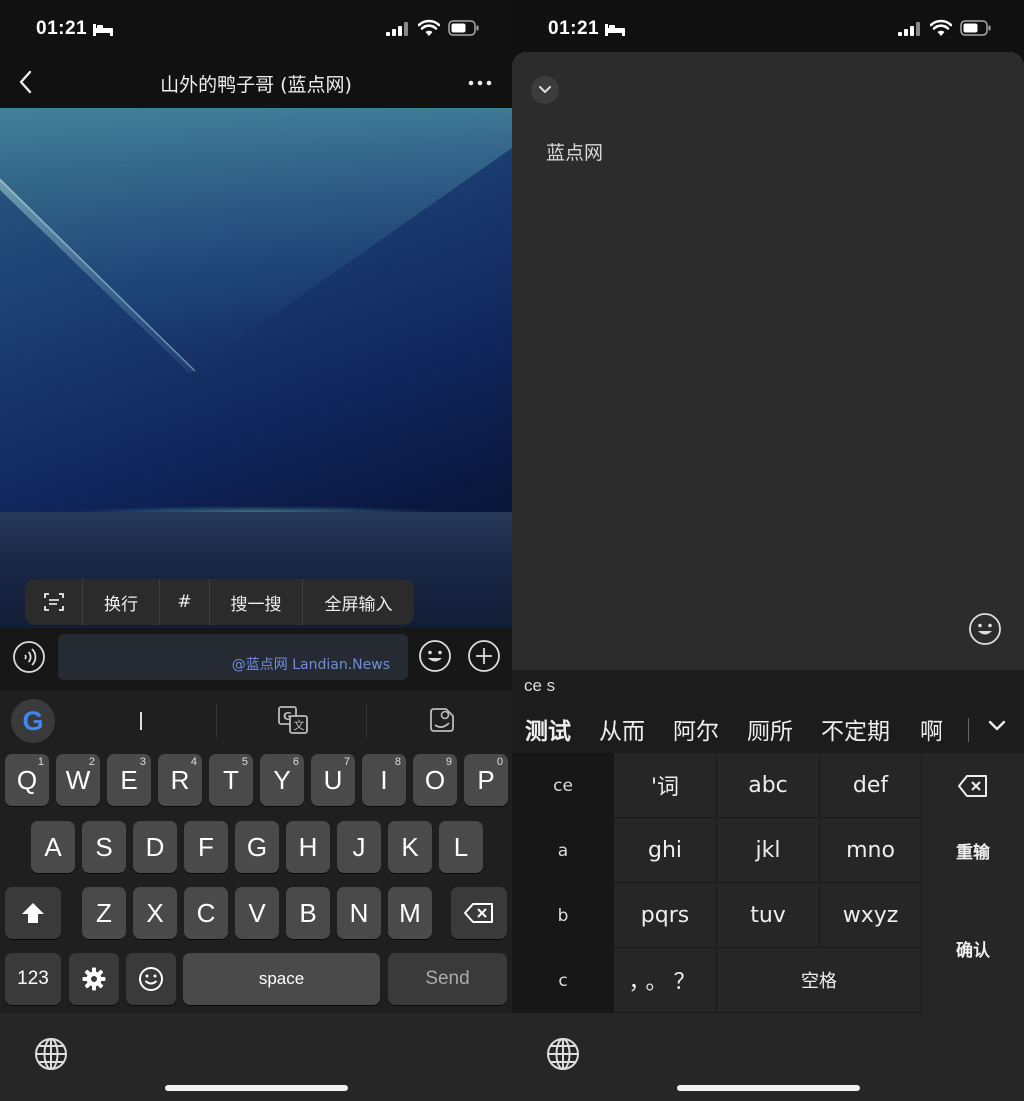  Describe the element at coordinates (155, 913) in the screenshot. I see `key-x: X` at that location.